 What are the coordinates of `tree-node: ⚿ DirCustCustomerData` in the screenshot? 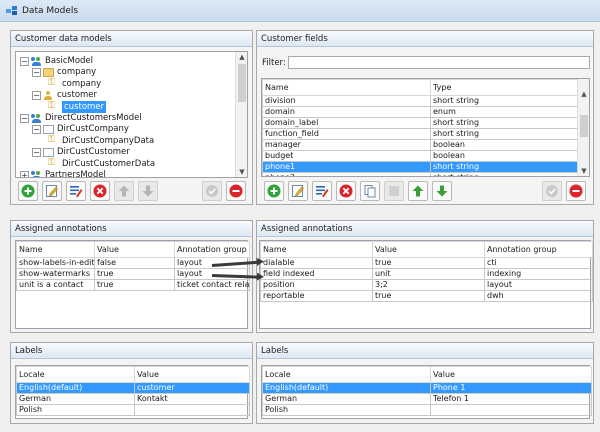 It's located at (101, 164).